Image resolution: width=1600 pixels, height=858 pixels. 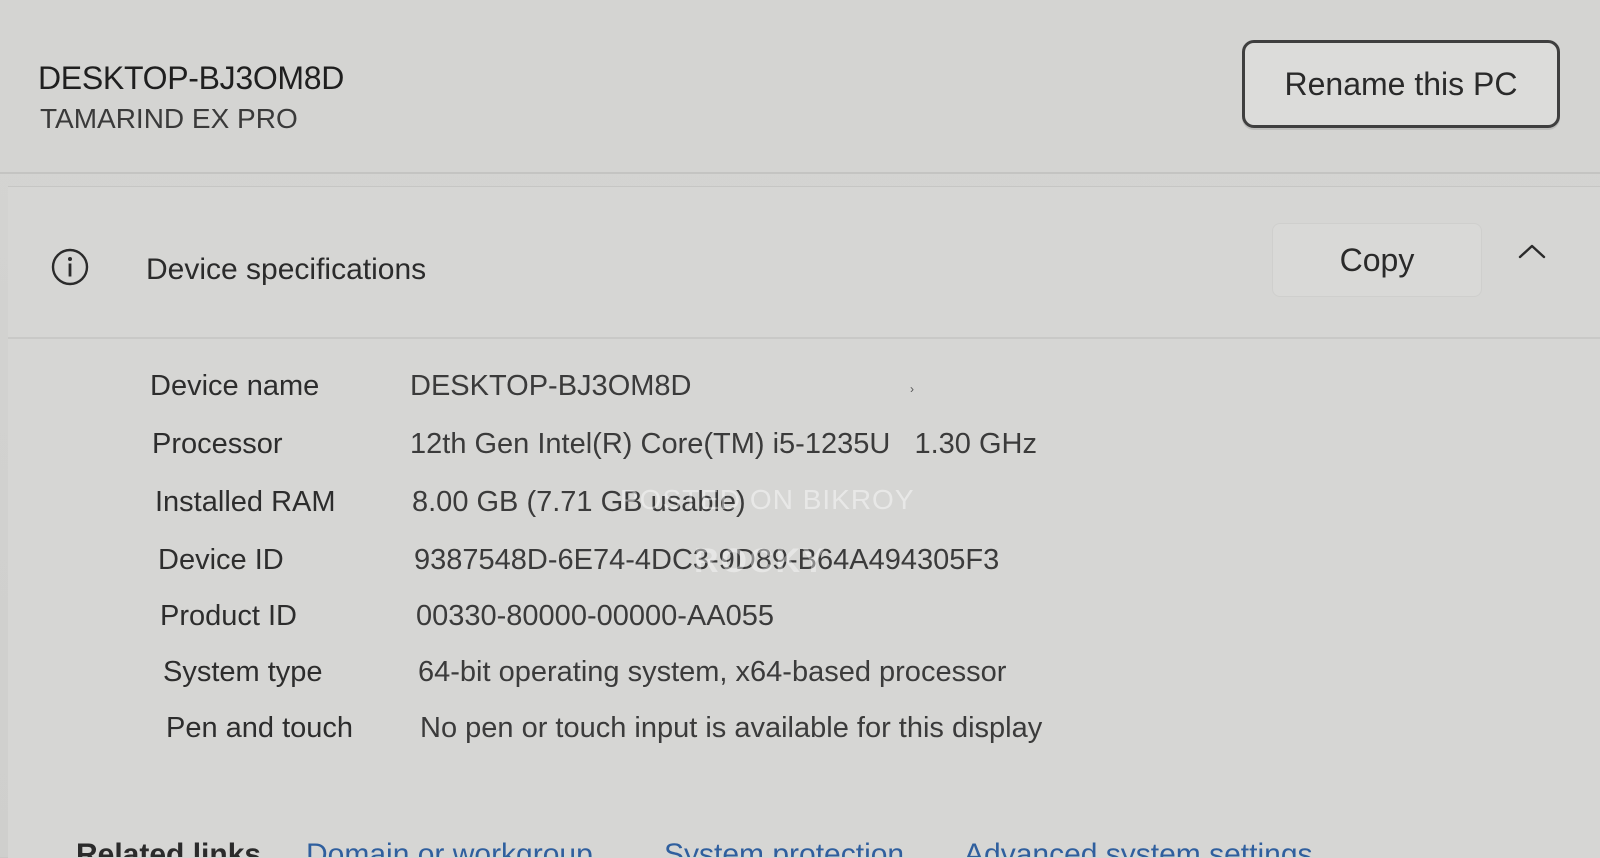 I want to click on domain-or-workgroup-link: Domain or workgroup, so click(x=449, y=847).